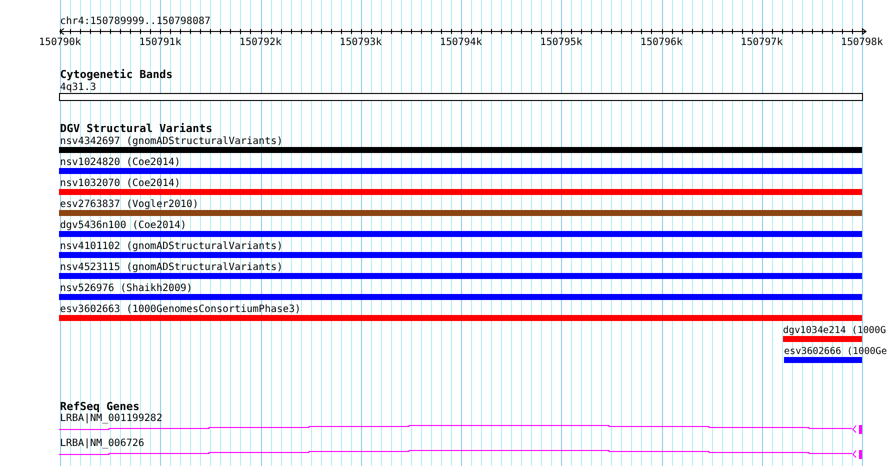 The height and width of the screenshot is (466, 890). Describe the element at coordinates (123, 225) in the screenshot. I see `variant-label: dgv5436n100 (Coe2014)` at that location.